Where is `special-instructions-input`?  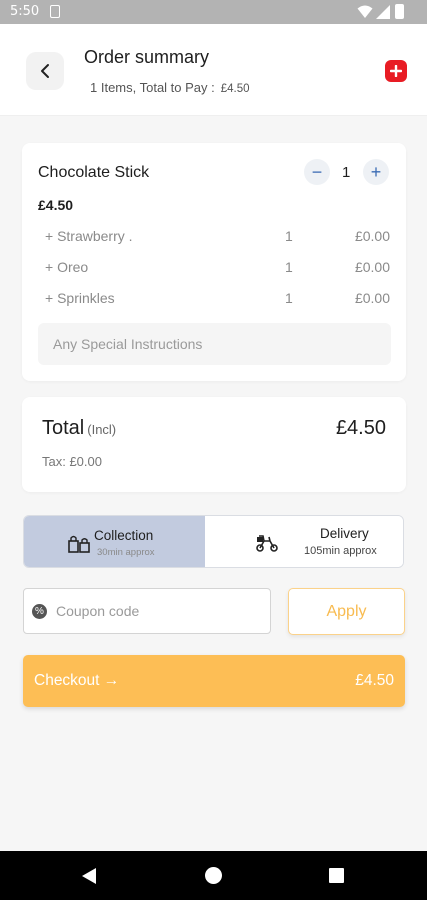 special-instructions-input is located at coordinates (214, 344).